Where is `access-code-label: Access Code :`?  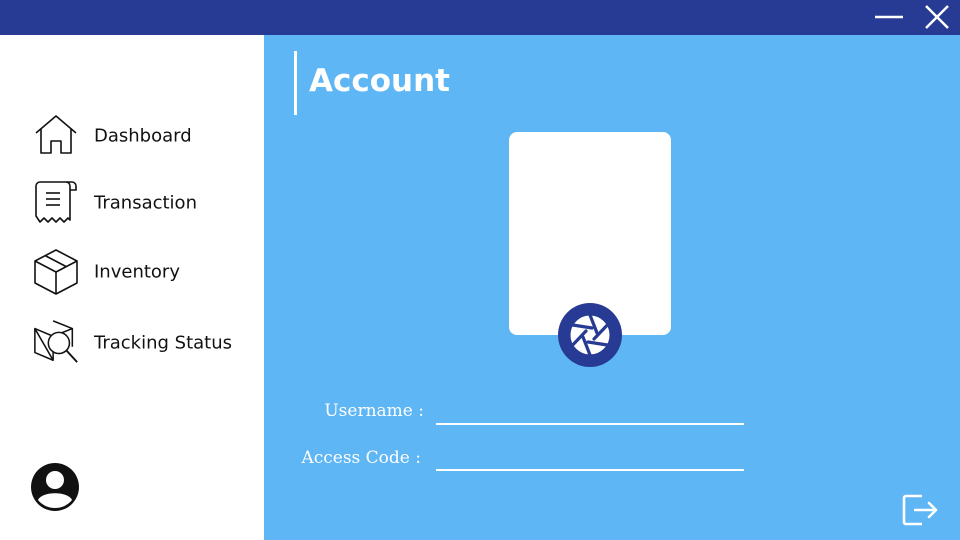
access-code-label: Access Code : is located at coordinates (361, 458).